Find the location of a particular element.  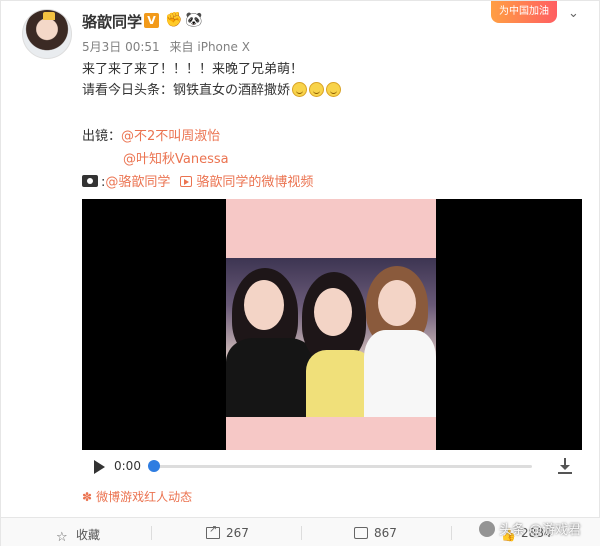

comment-count: 867 is located at coordinates (385, 533).